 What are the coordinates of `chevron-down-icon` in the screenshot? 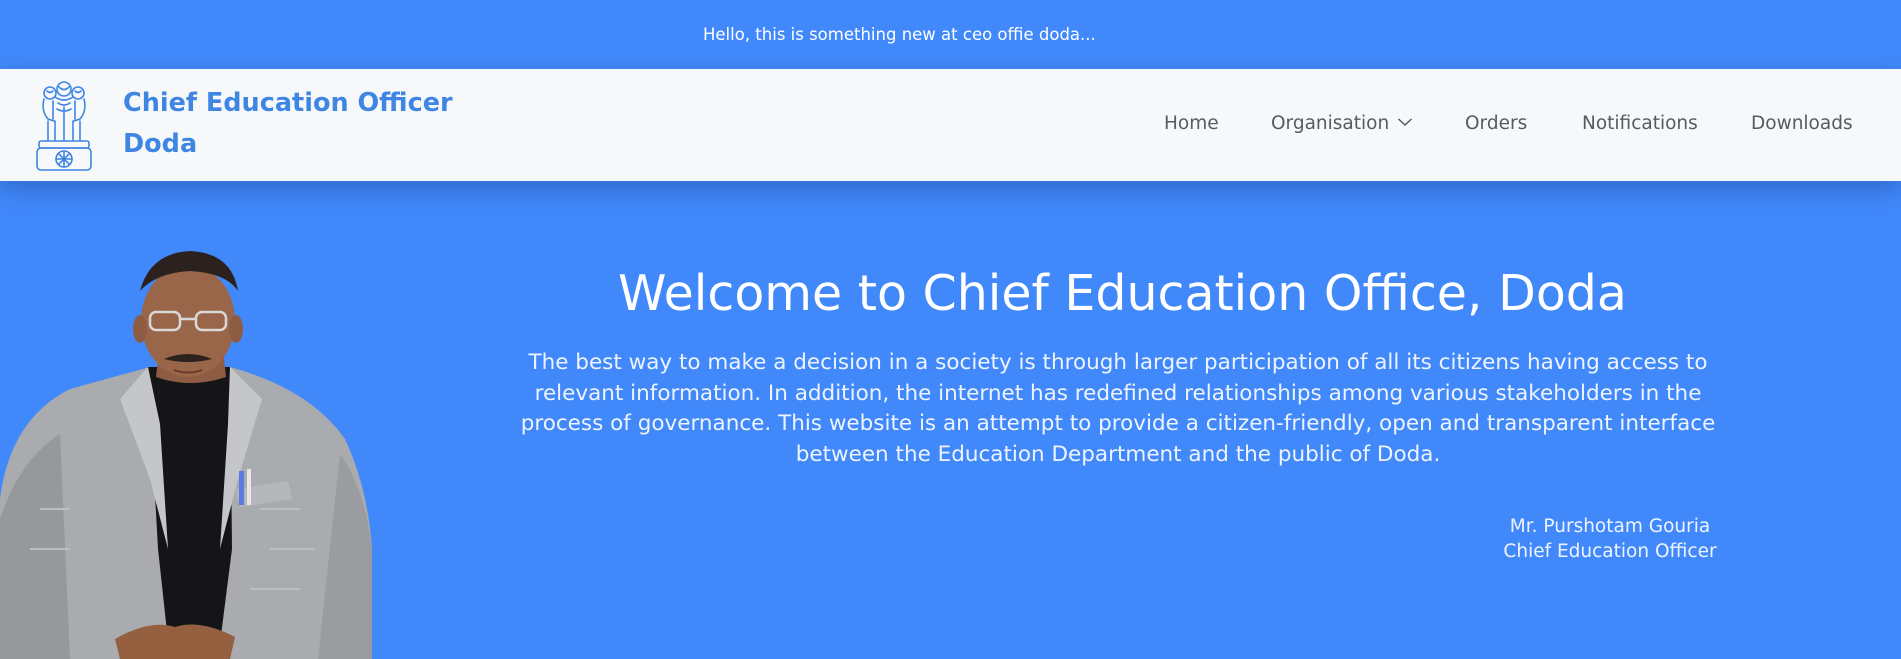 It's located at (1405, 122).